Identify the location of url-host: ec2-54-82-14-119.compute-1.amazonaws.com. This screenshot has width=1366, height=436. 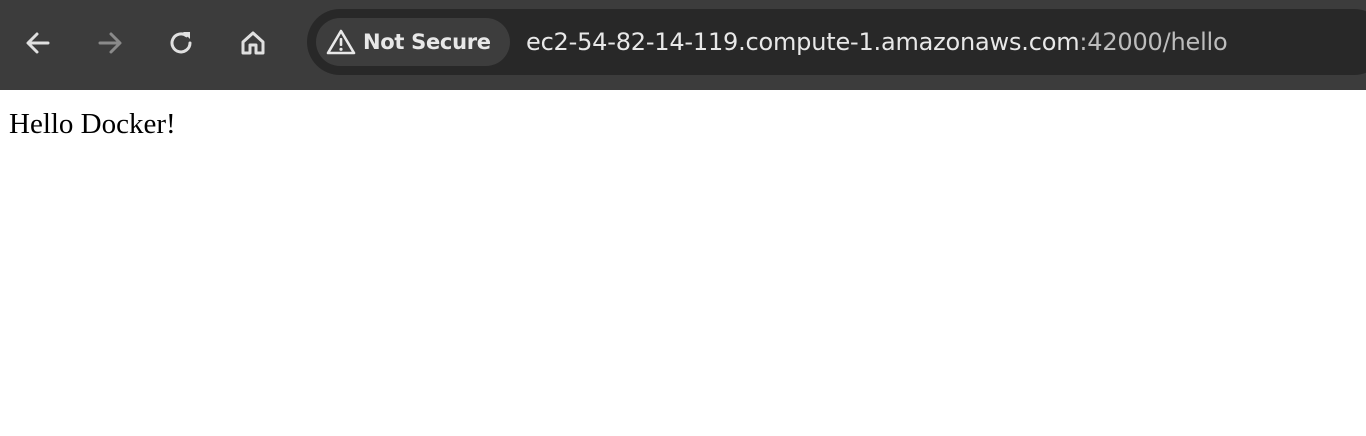
(803, 42).